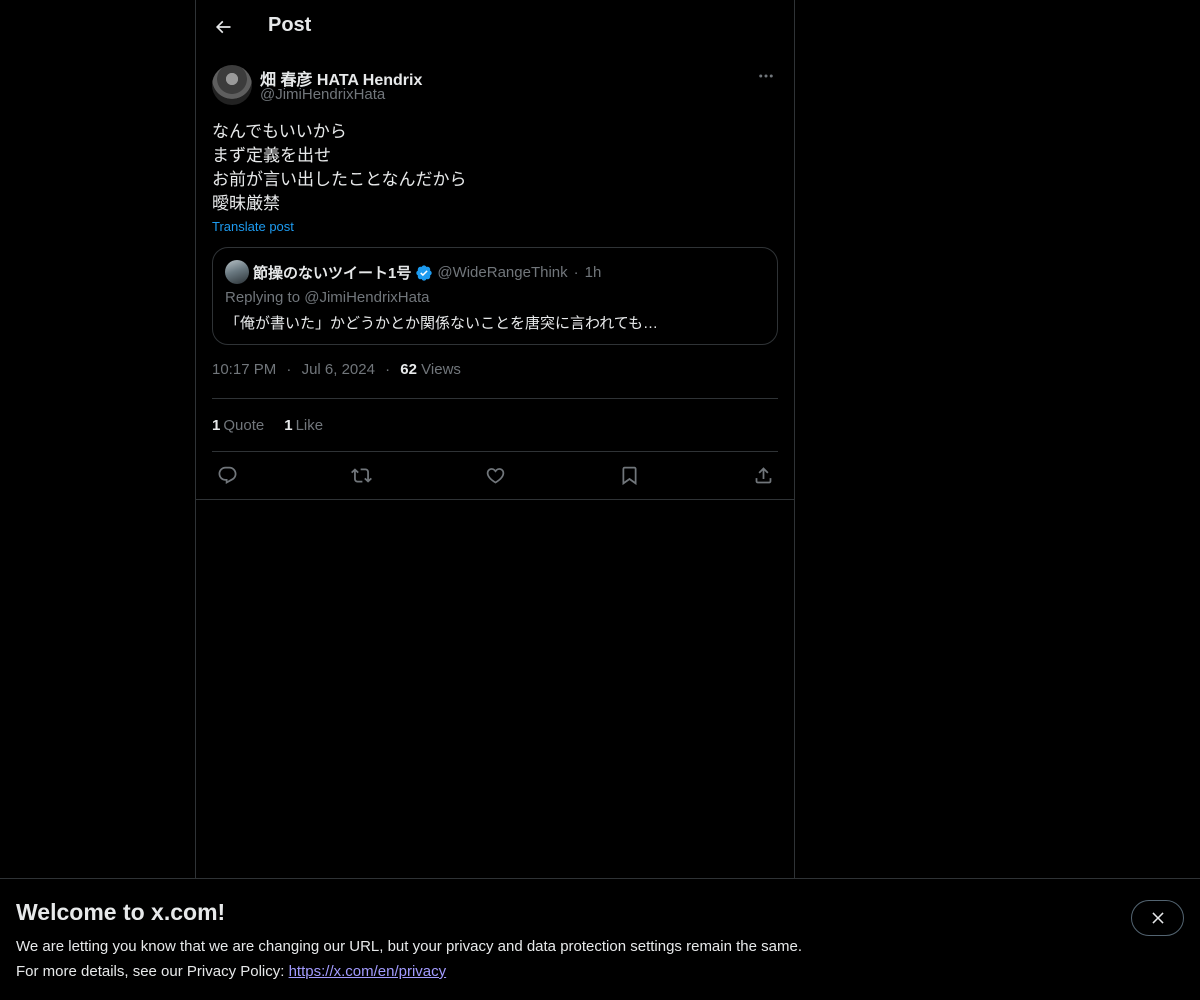 The image size is (1200, 1000). I want to click on repost-icon, so click(361, 475).